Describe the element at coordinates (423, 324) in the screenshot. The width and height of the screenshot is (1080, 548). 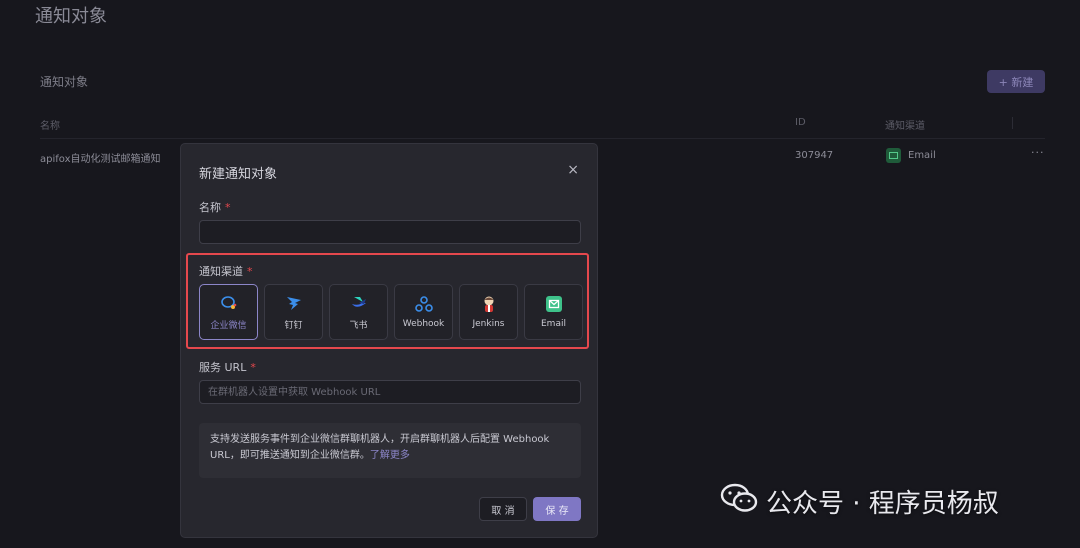
I see `channel-label-webhook: Webhook` at that location.